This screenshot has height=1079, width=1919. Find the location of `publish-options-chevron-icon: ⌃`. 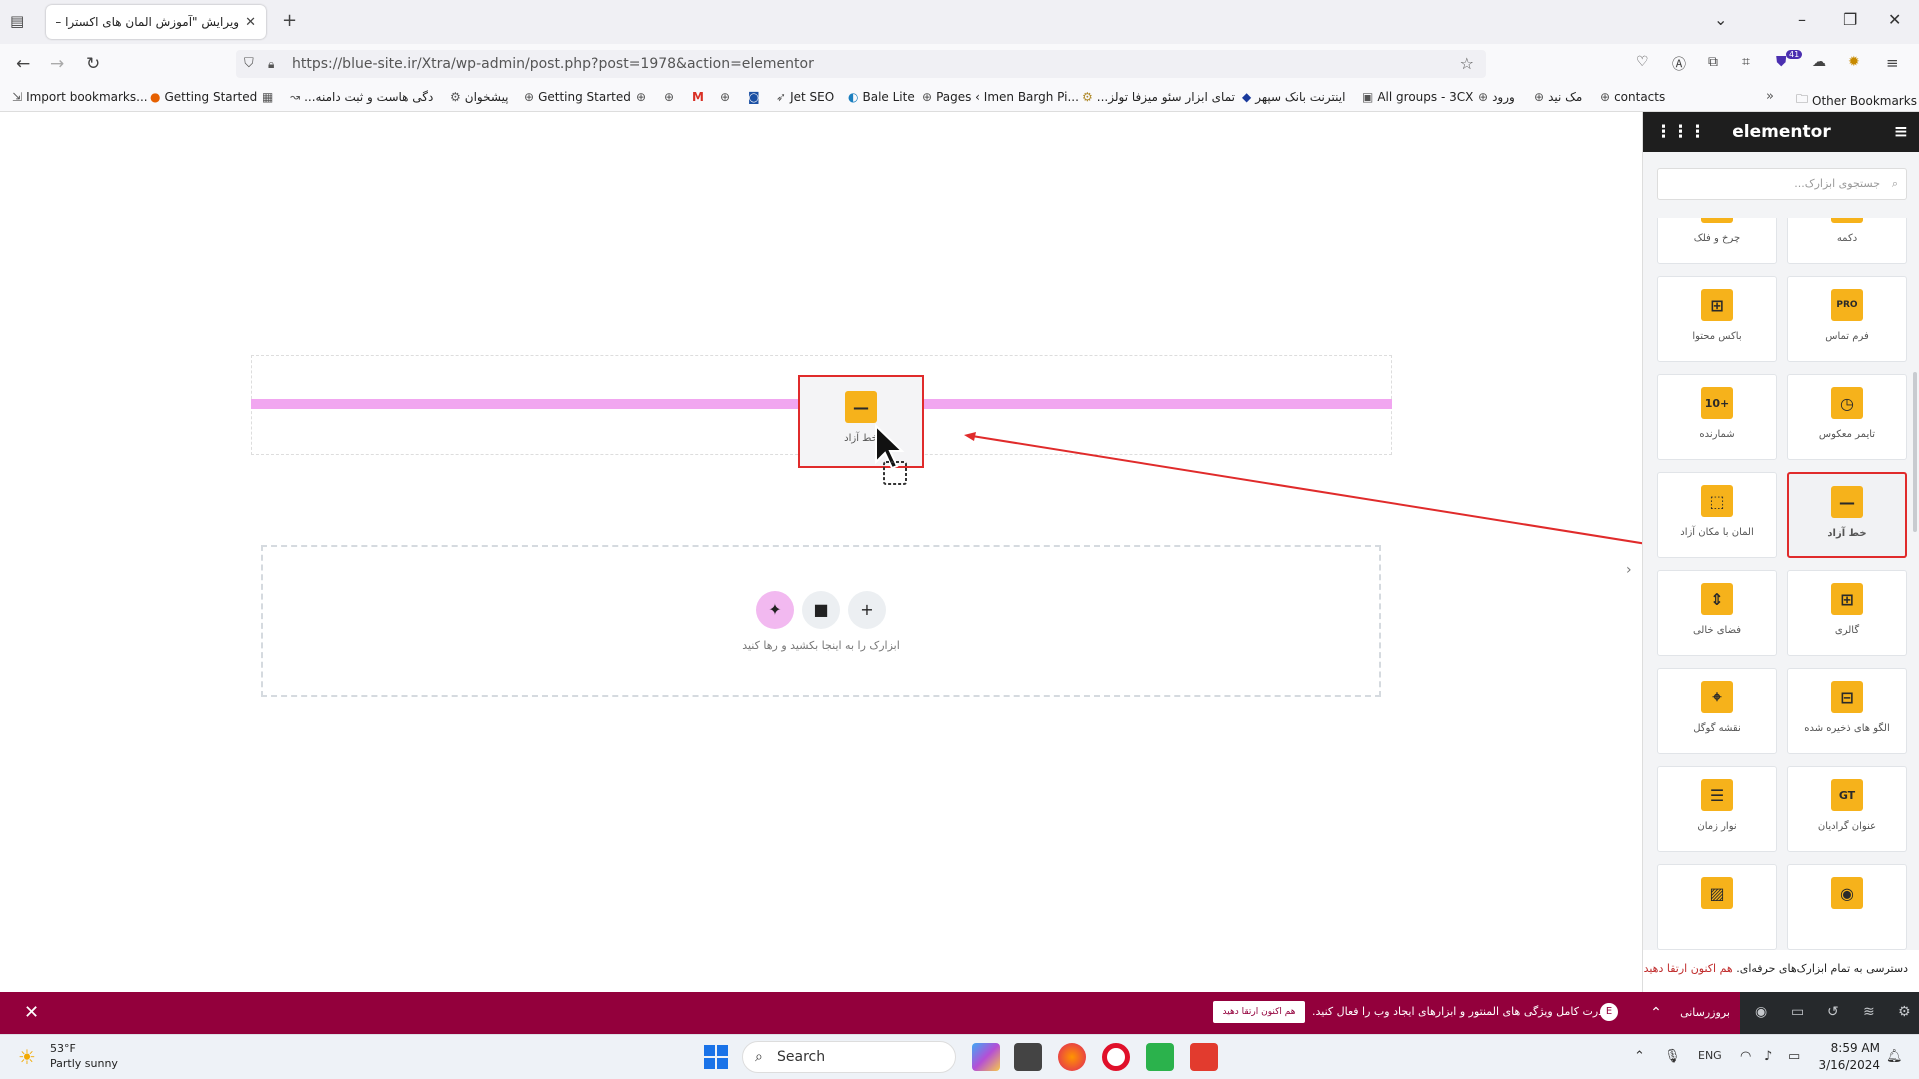

publish-options-chevron-icon: ⌃ is located at coordinates (1656, 1013).